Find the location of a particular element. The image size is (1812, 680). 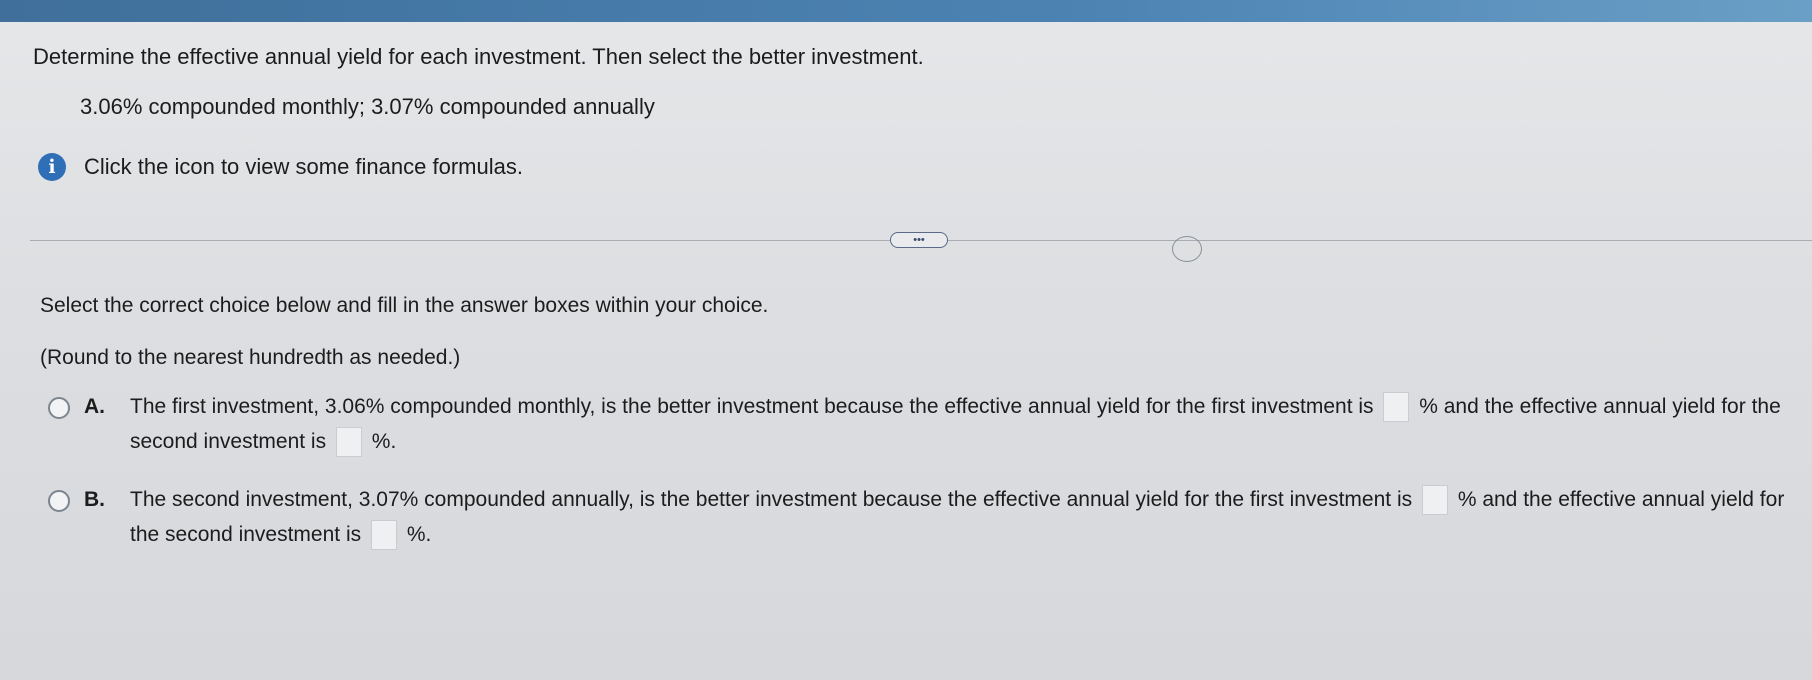

choice-a-second-yield-input is located at coordinates (348, 442).